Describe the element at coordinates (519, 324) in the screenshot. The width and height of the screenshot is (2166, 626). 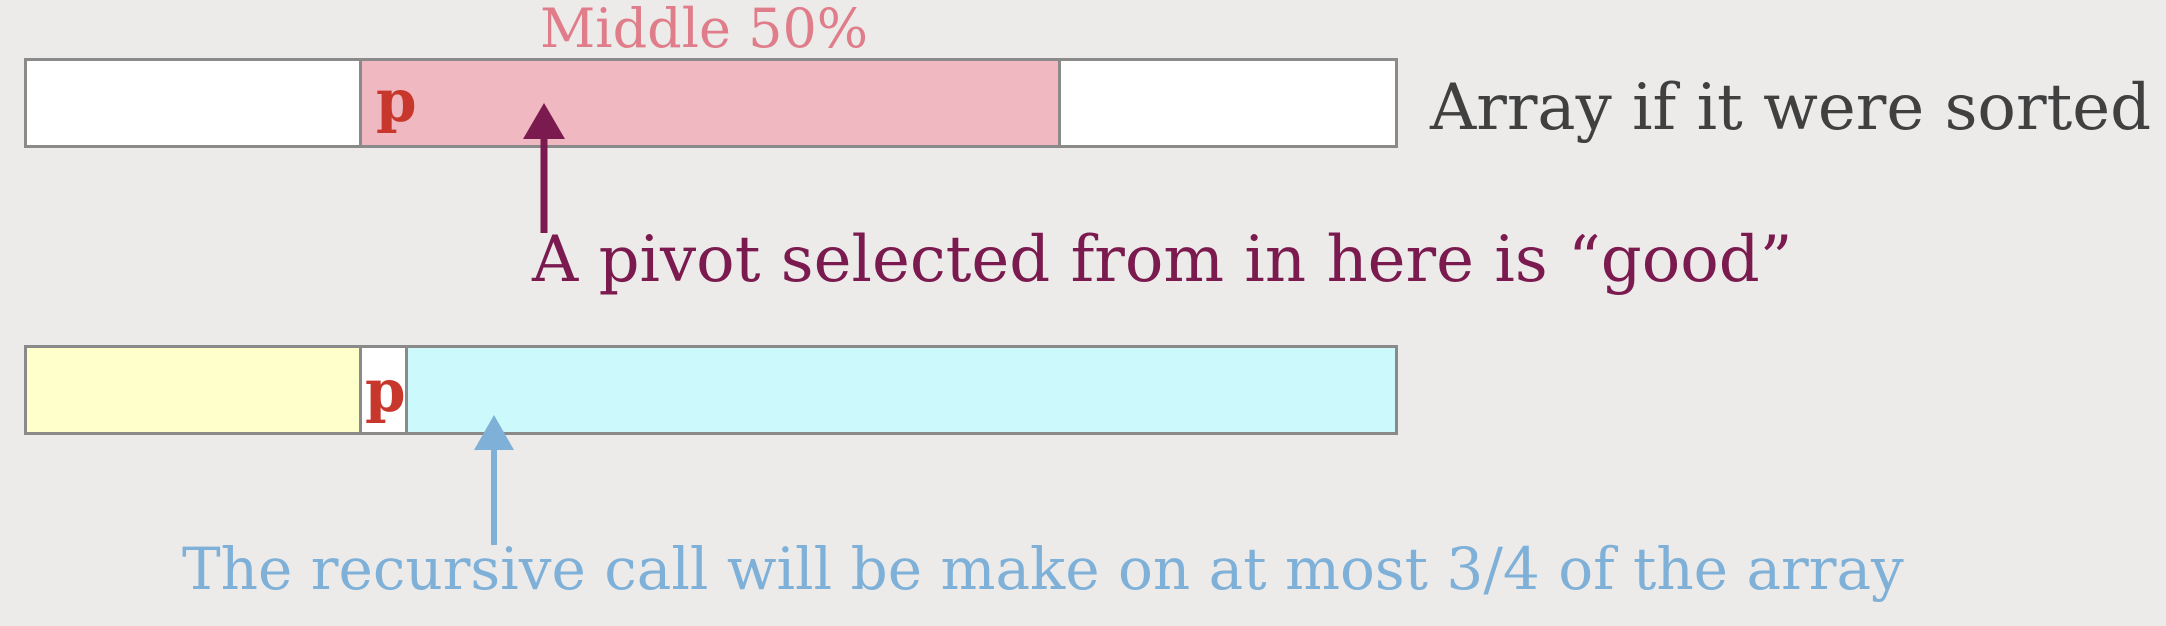
I see `arrows` at that location.